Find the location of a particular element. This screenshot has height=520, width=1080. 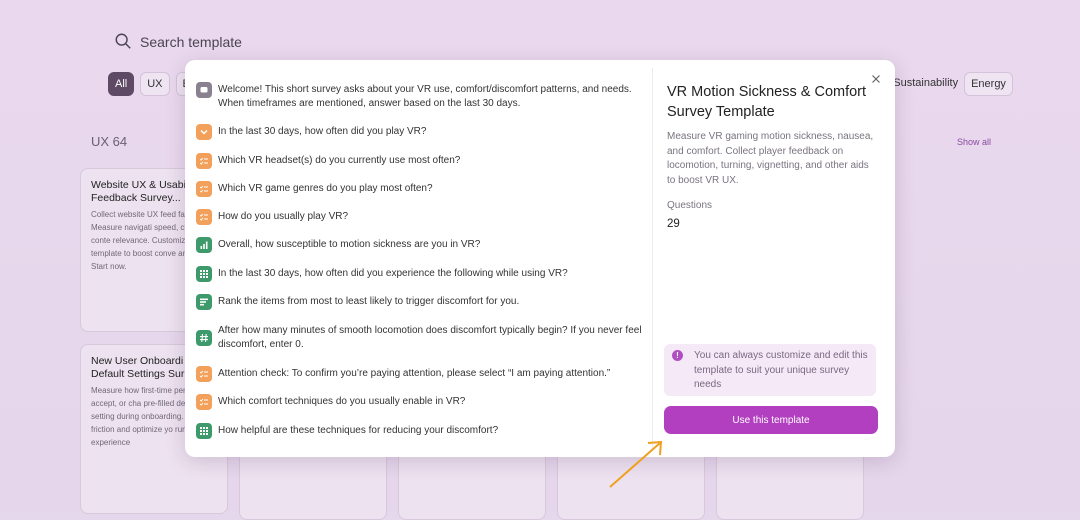

panel-divider is located at coordinates (652, 258).